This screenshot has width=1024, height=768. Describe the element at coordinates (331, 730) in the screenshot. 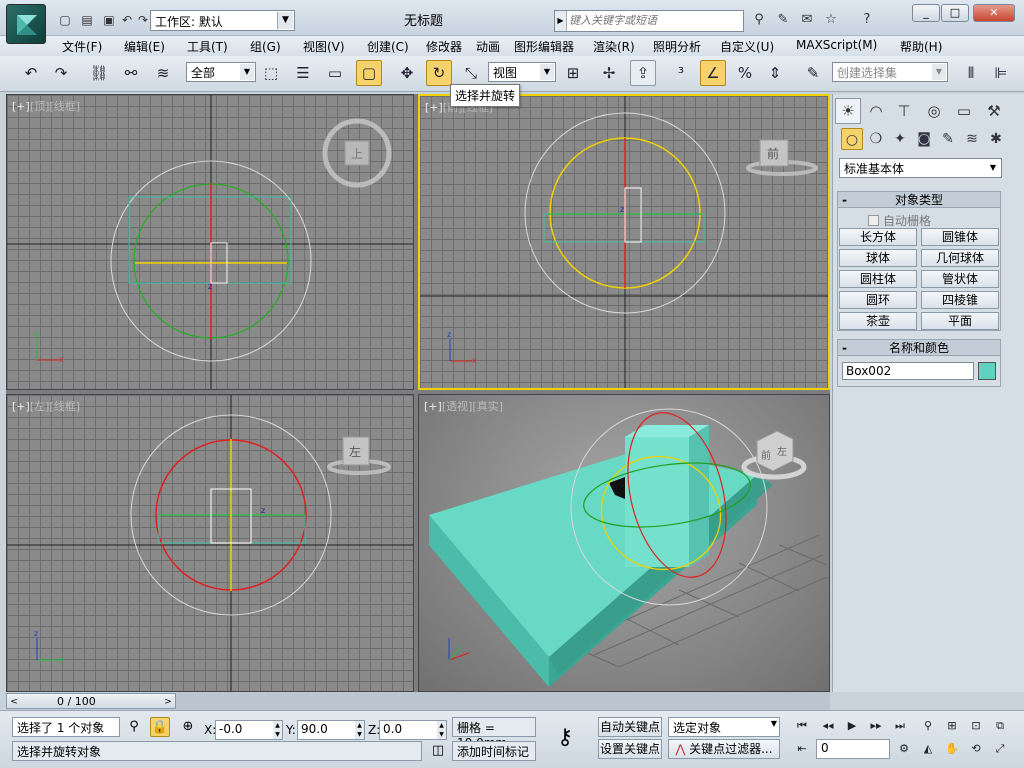

I see `y-coordinate-input: 90.0 ▲ ▼` at that location.